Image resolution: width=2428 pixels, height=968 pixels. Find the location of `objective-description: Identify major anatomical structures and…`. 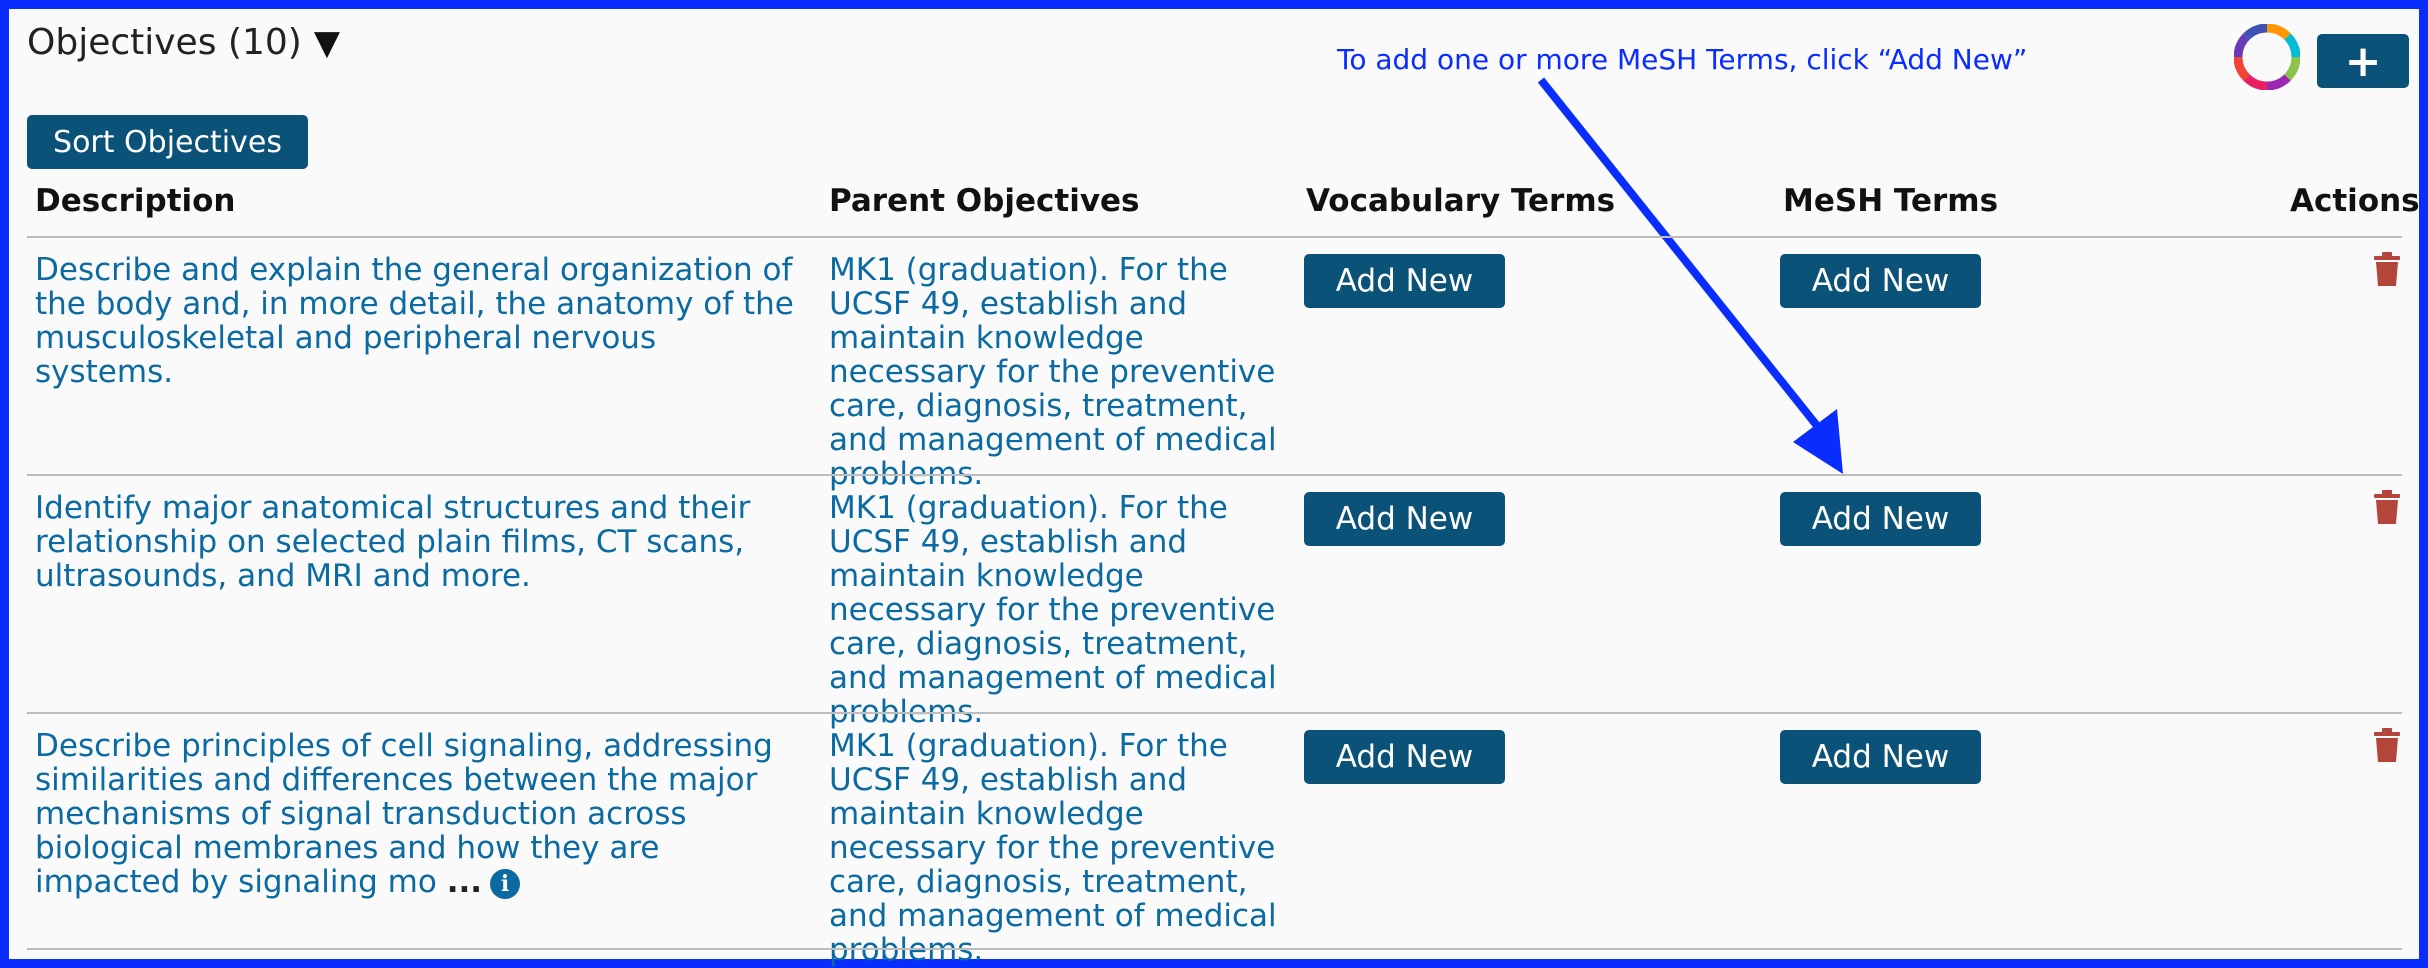

objective-description: Identify major anatomical structures and… is located at coordinates (415, 542).